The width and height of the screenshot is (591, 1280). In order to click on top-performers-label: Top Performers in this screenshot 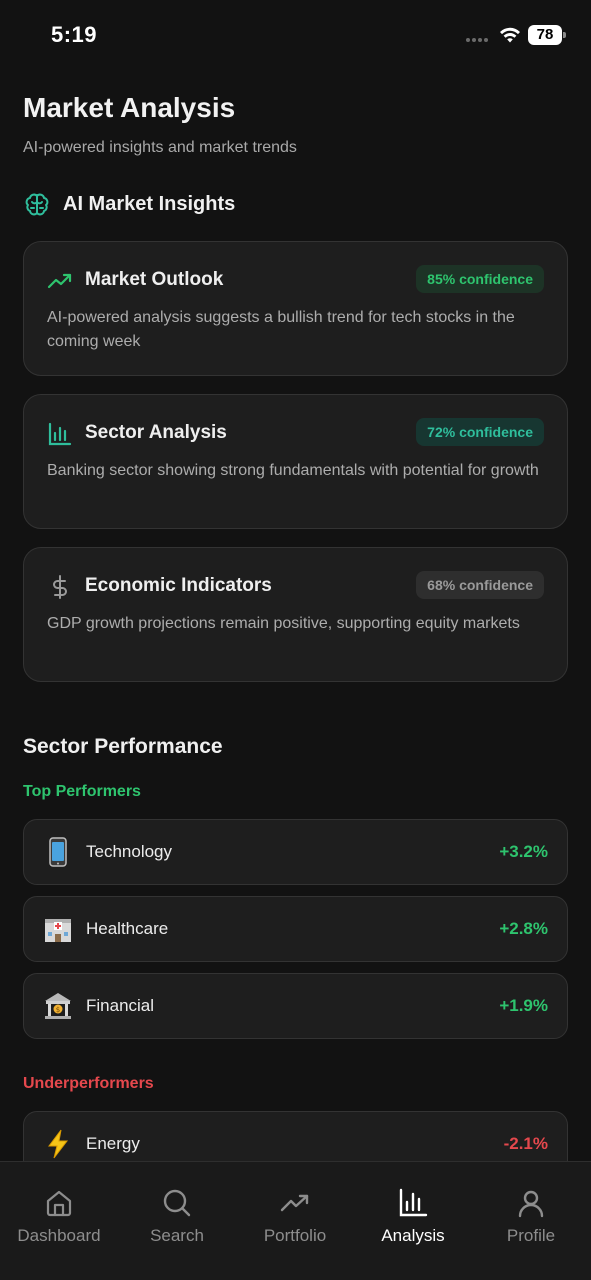, I will do `click(82, 791)`.